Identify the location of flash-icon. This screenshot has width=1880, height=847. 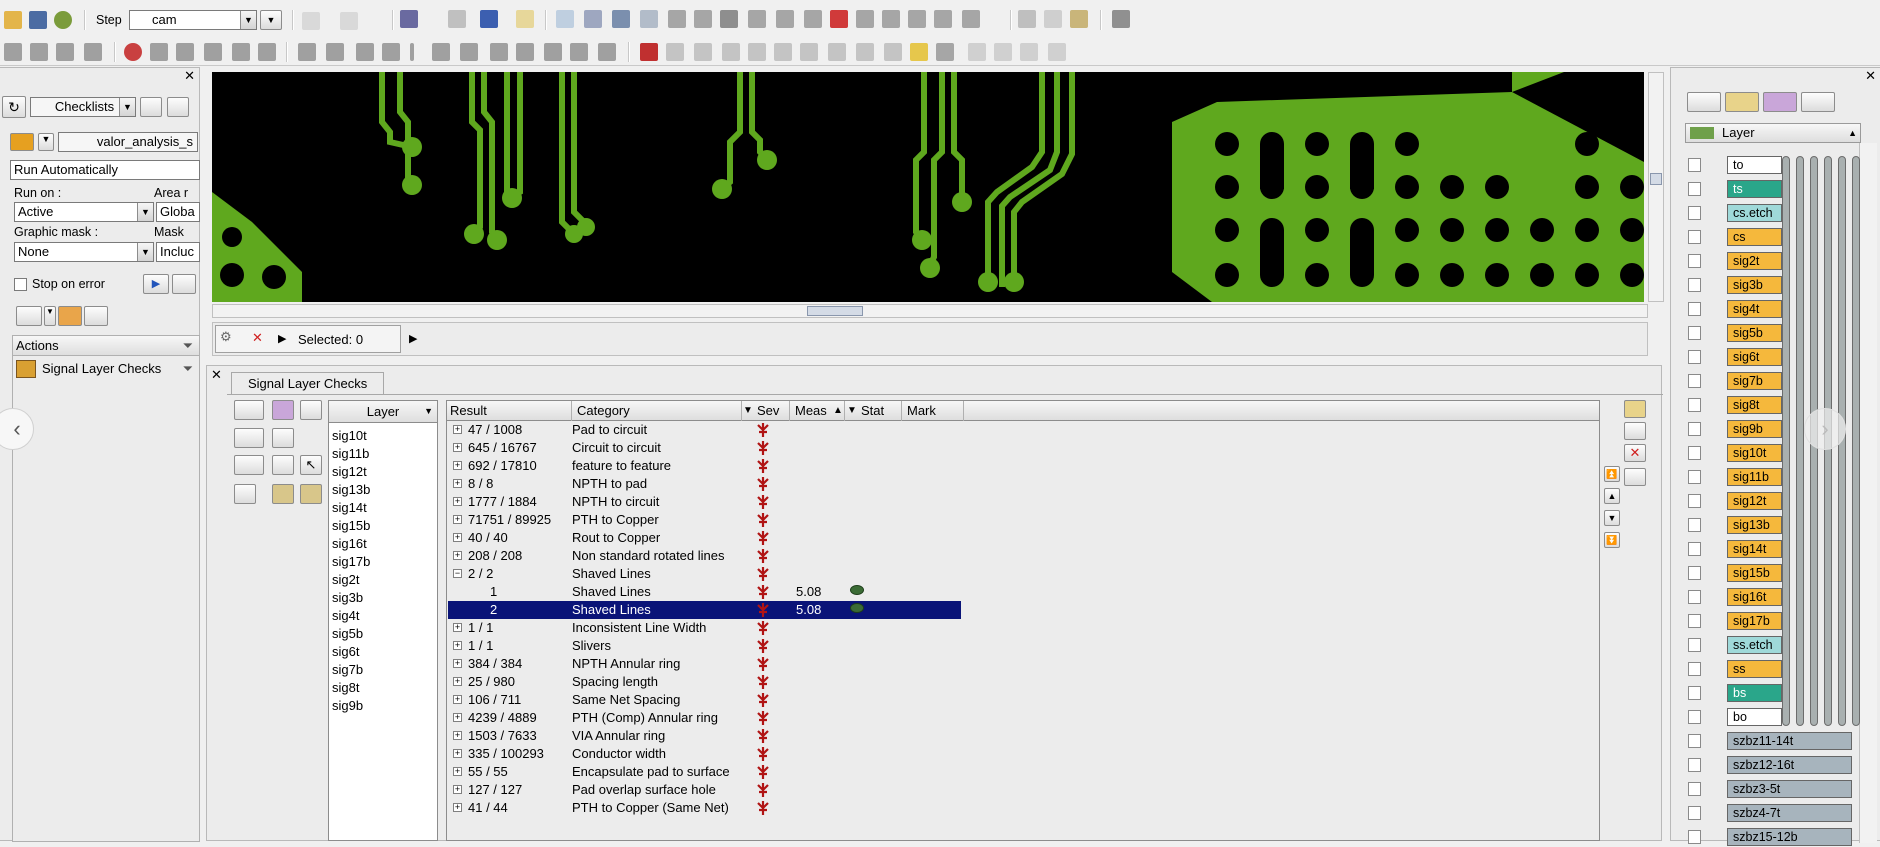
(785, 19).